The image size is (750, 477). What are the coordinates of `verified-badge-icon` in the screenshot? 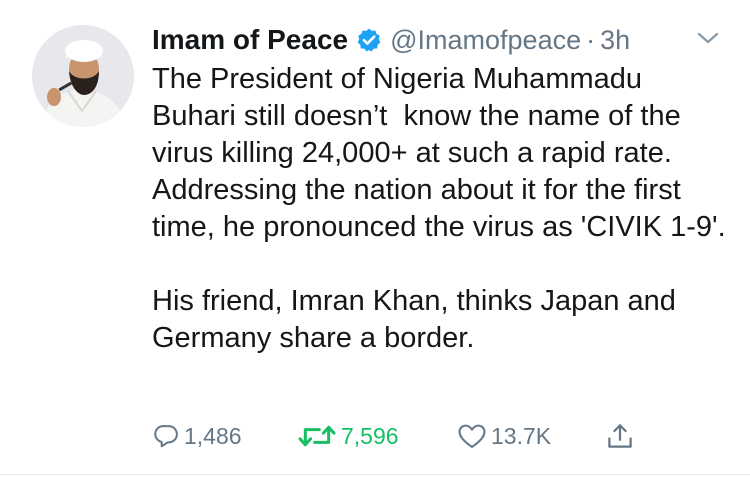 It's located at (369, 40).